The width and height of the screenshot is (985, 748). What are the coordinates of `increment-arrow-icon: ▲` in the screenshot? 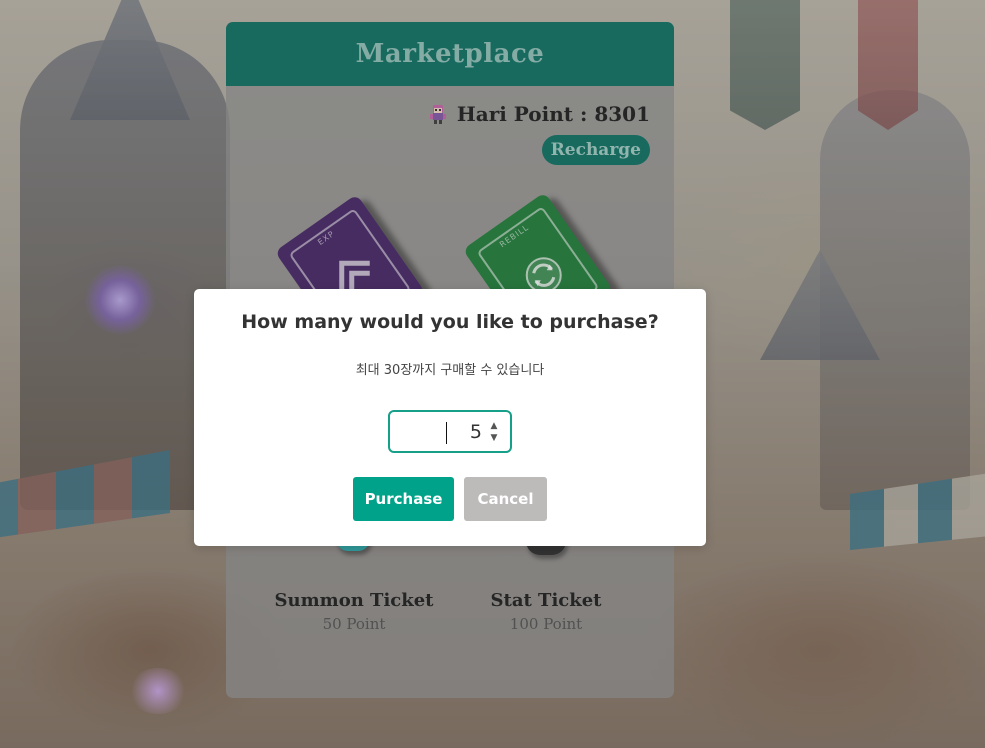 It's located at (494, 426).